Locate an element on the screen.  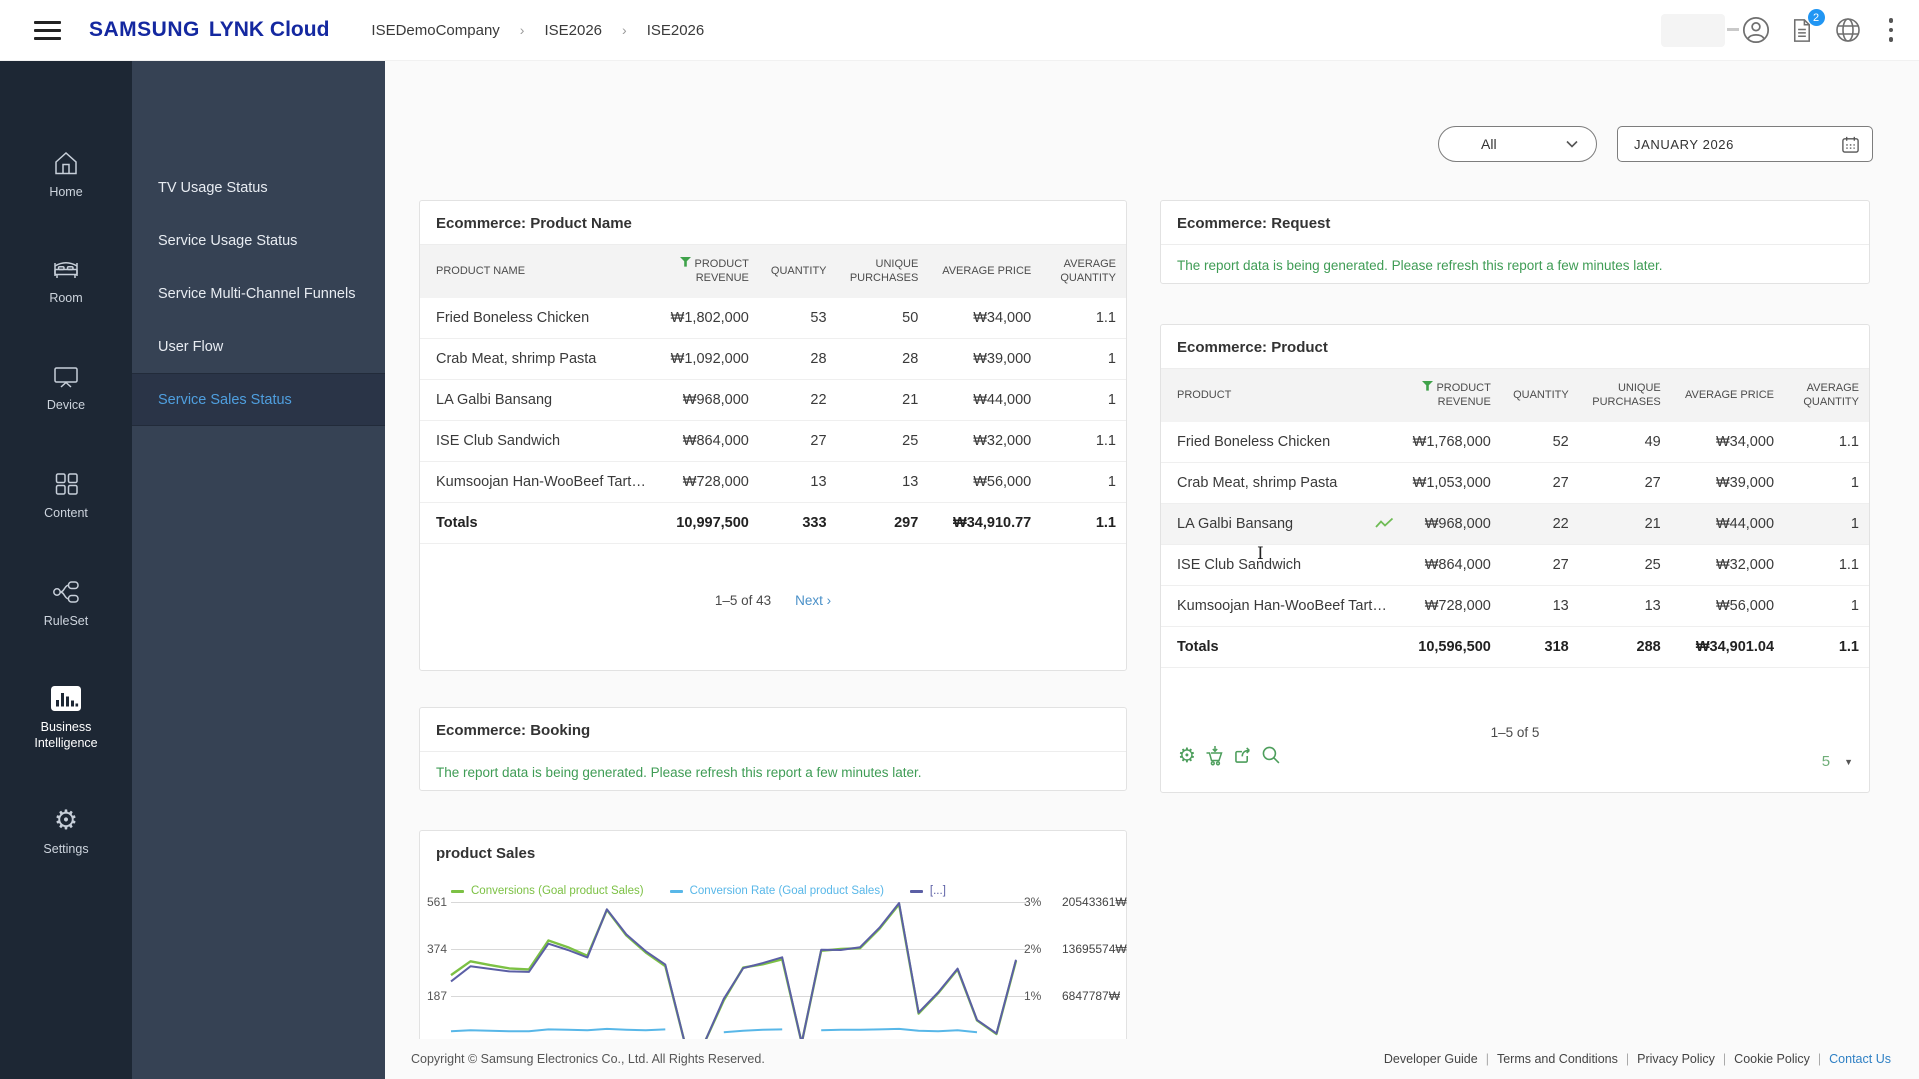
logo-lynk-cloud: LYNK Cloud is located at coordinates (269, 29).